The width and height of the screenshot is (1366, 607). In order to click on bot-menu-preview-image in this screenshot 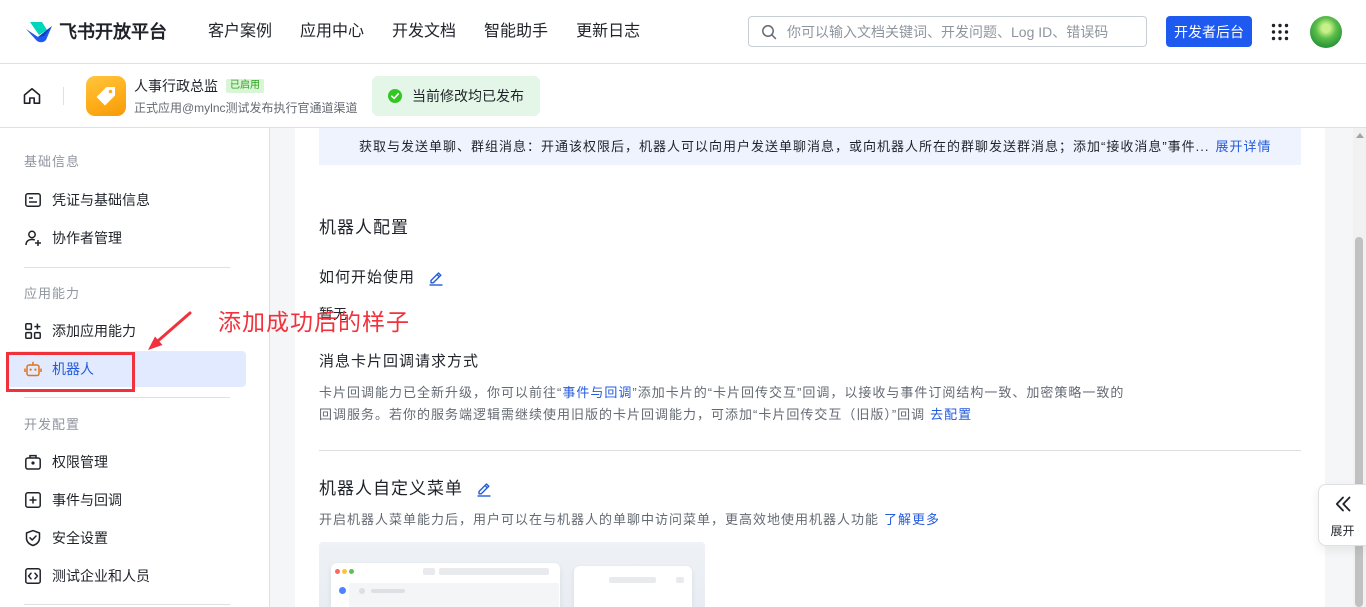, I will do `click(512, 574)`.